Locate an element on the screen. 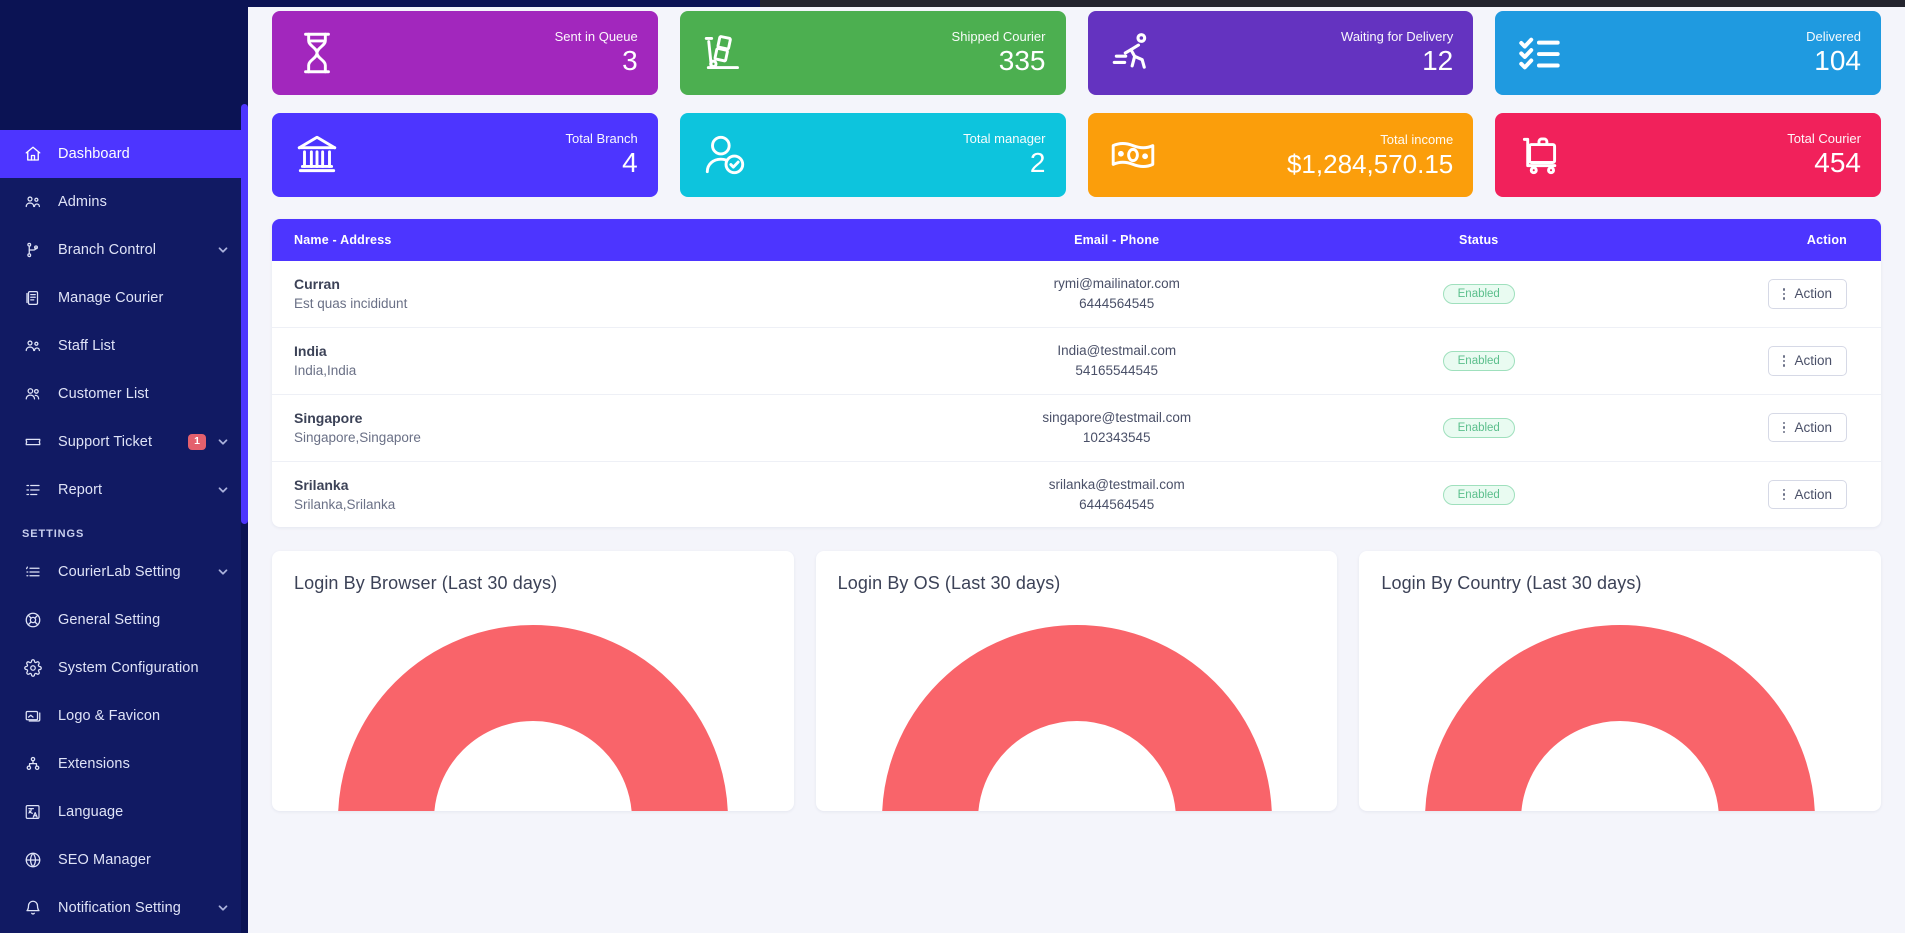 Image resolution: width=1905 pixels, height=933 pixels. stat-text: Shipped Courier 335 is located at coordinates (999, 53).